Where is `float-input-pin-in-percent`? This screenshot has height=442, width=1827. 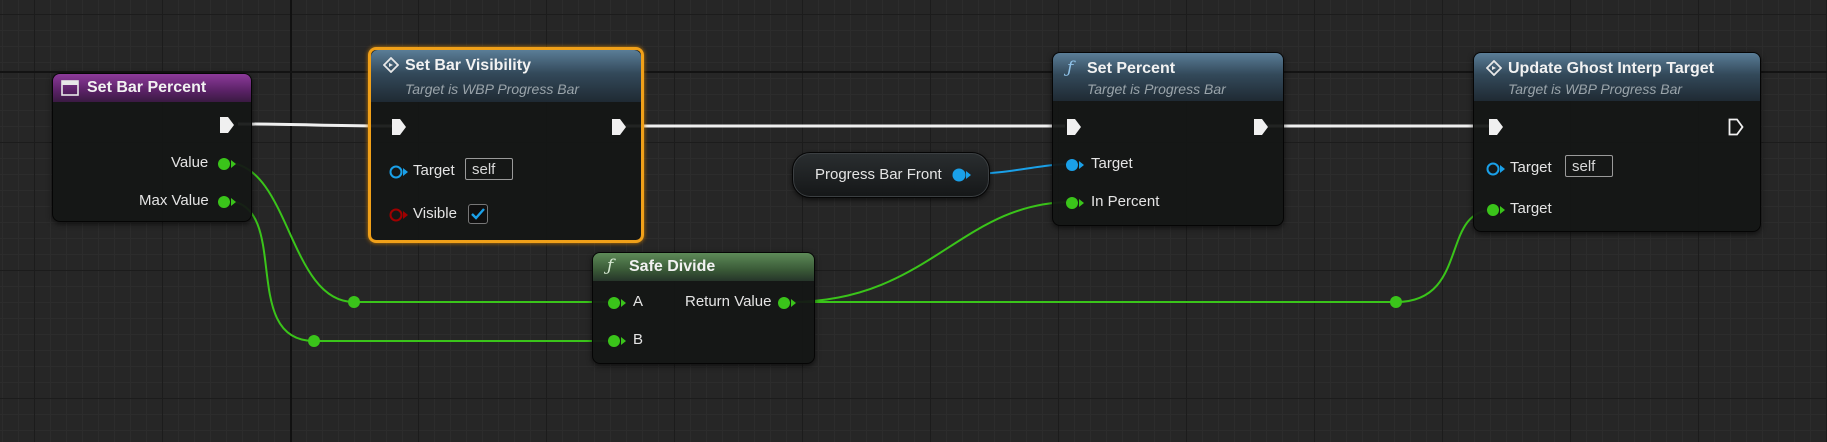
float-input-pin-in-percent is located at coordinates (1075, 203).